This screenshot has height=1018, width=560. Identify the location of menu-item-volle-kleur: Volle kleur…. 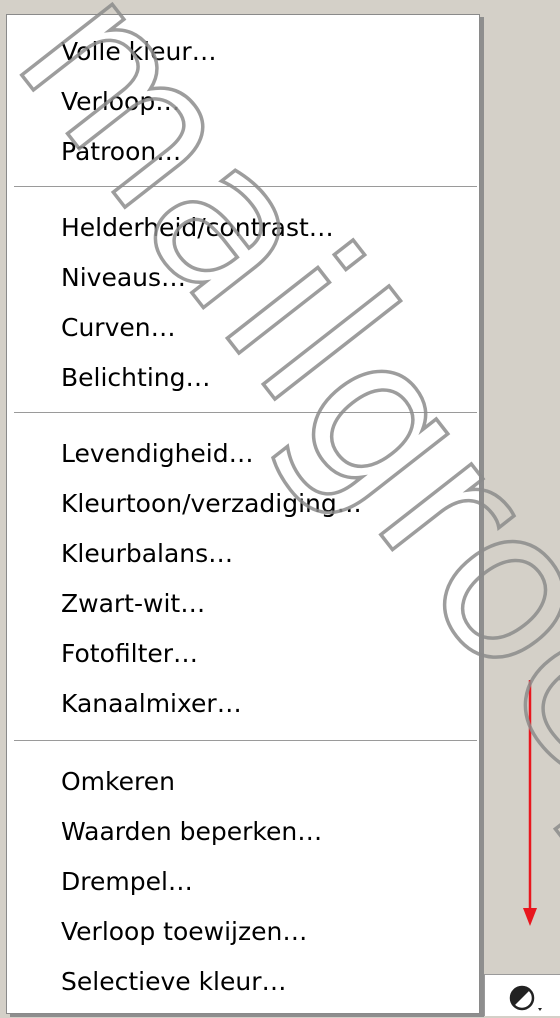
(139, 52).